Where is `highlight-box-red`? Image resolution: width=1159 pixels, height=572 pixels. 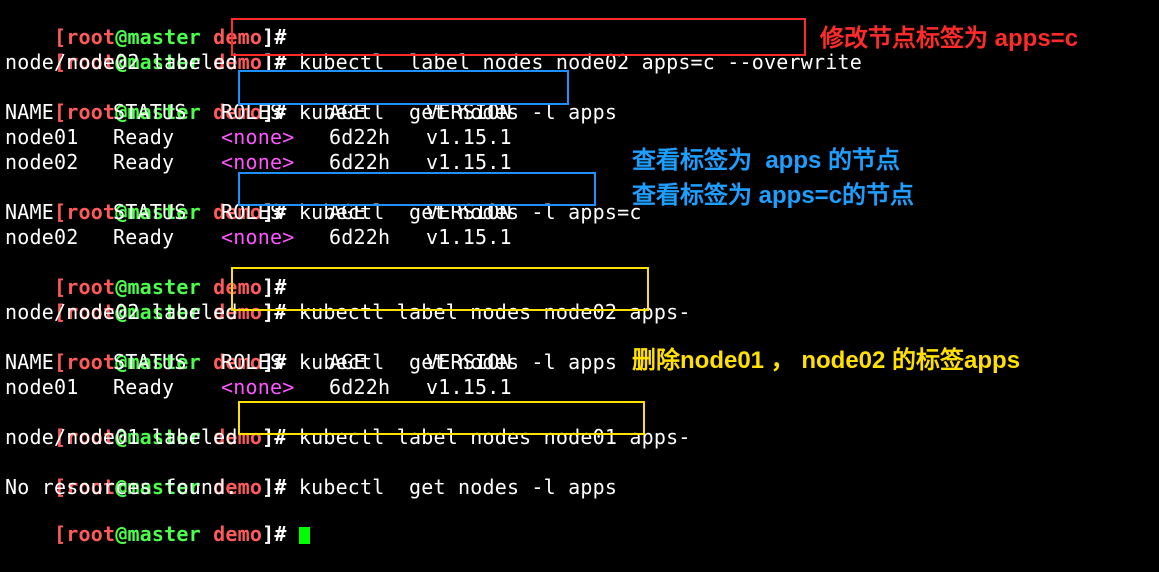 highlight-box-red is located at coordinates (518, 37).